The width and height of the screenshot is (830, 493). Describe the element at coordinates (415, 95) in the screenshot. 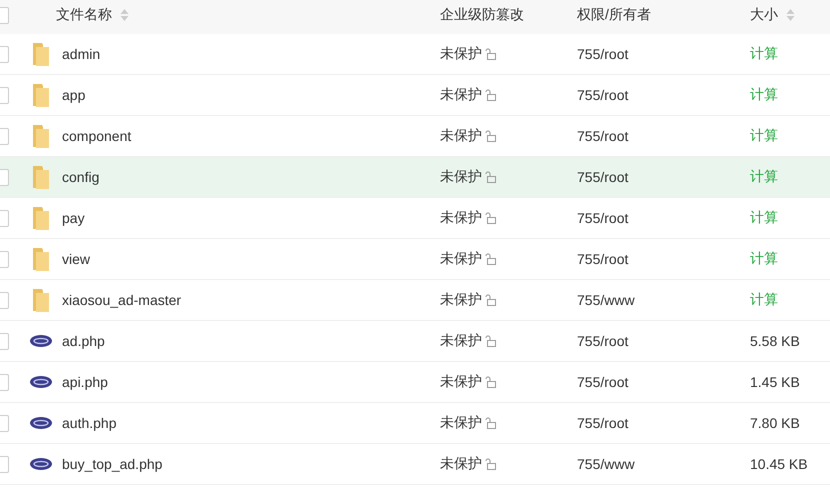

I see `table-row: app 未保护 755/root 计算` at that location.